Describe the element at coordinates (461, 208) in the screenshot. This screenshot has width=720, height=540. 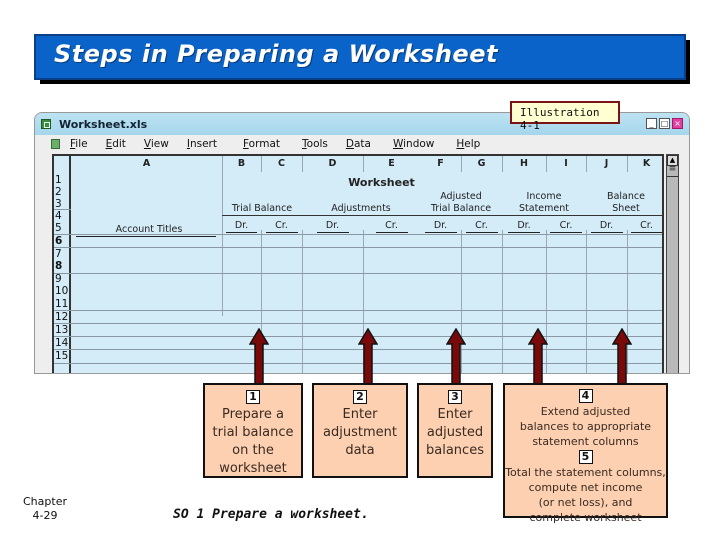
I see `group-heading-line2: Trial Balance` at that location.